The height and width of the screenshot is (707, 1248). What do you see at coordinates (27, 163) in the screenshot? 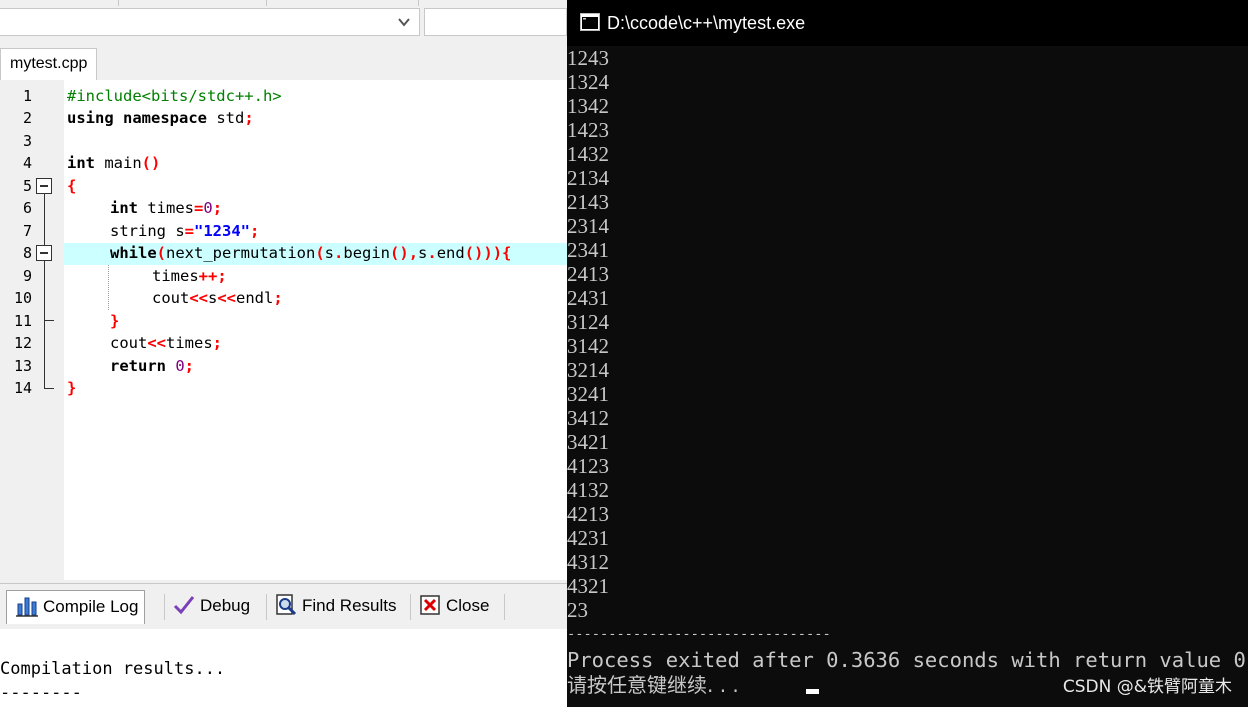
I see `line-number: 4` at bounding box center [27, 163].